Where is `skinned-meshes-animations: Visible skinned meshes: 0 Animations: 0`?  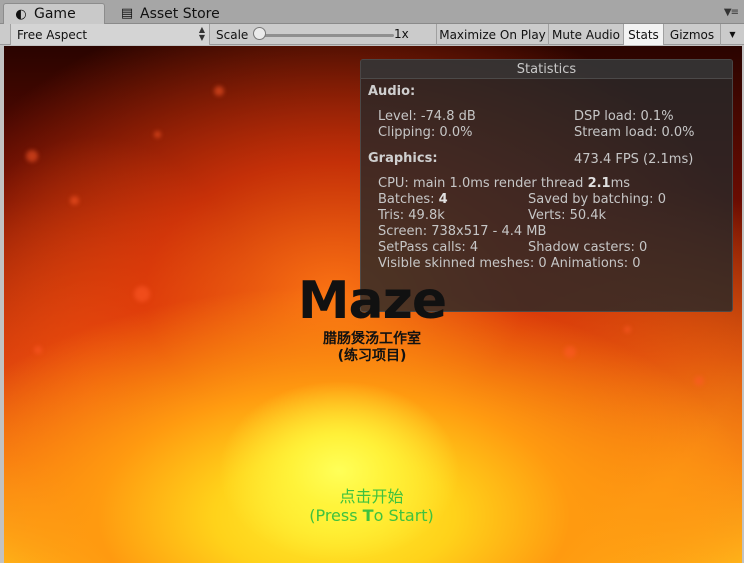
skinned-meshes-animations: Visible skinned meshes: 0 Animations: 0 is located at coordinates (509, 263).